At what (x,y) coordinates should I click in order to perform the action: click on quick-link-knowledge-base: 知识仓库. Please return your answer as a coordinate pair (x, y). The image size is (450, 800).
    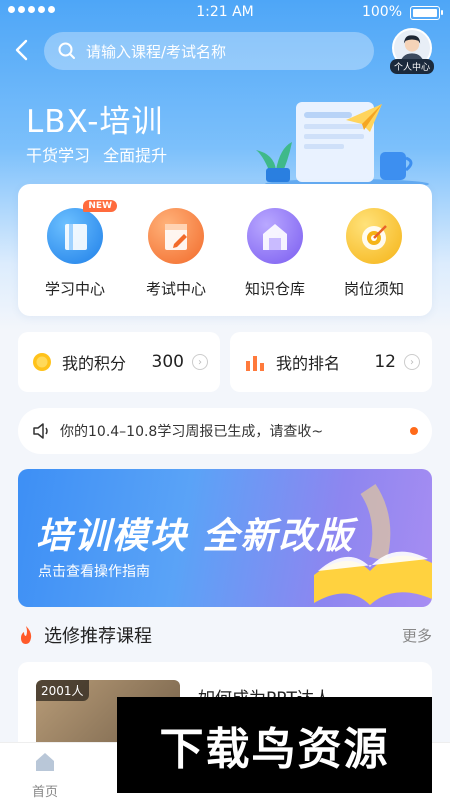
    Looking at the image, I should click on (275, 253).